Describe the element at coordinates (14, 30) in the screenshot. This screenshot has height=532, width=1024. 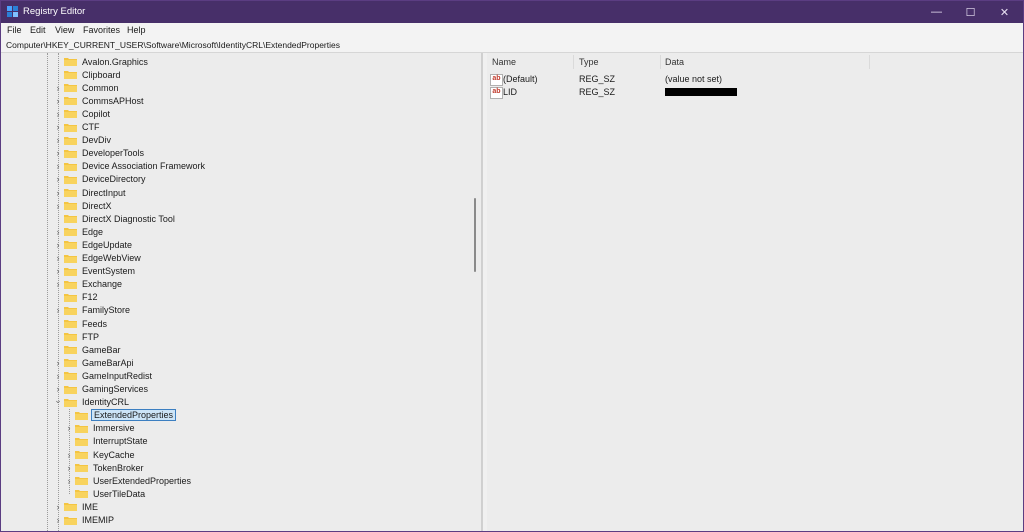
I see `menu-file: File` at that location.